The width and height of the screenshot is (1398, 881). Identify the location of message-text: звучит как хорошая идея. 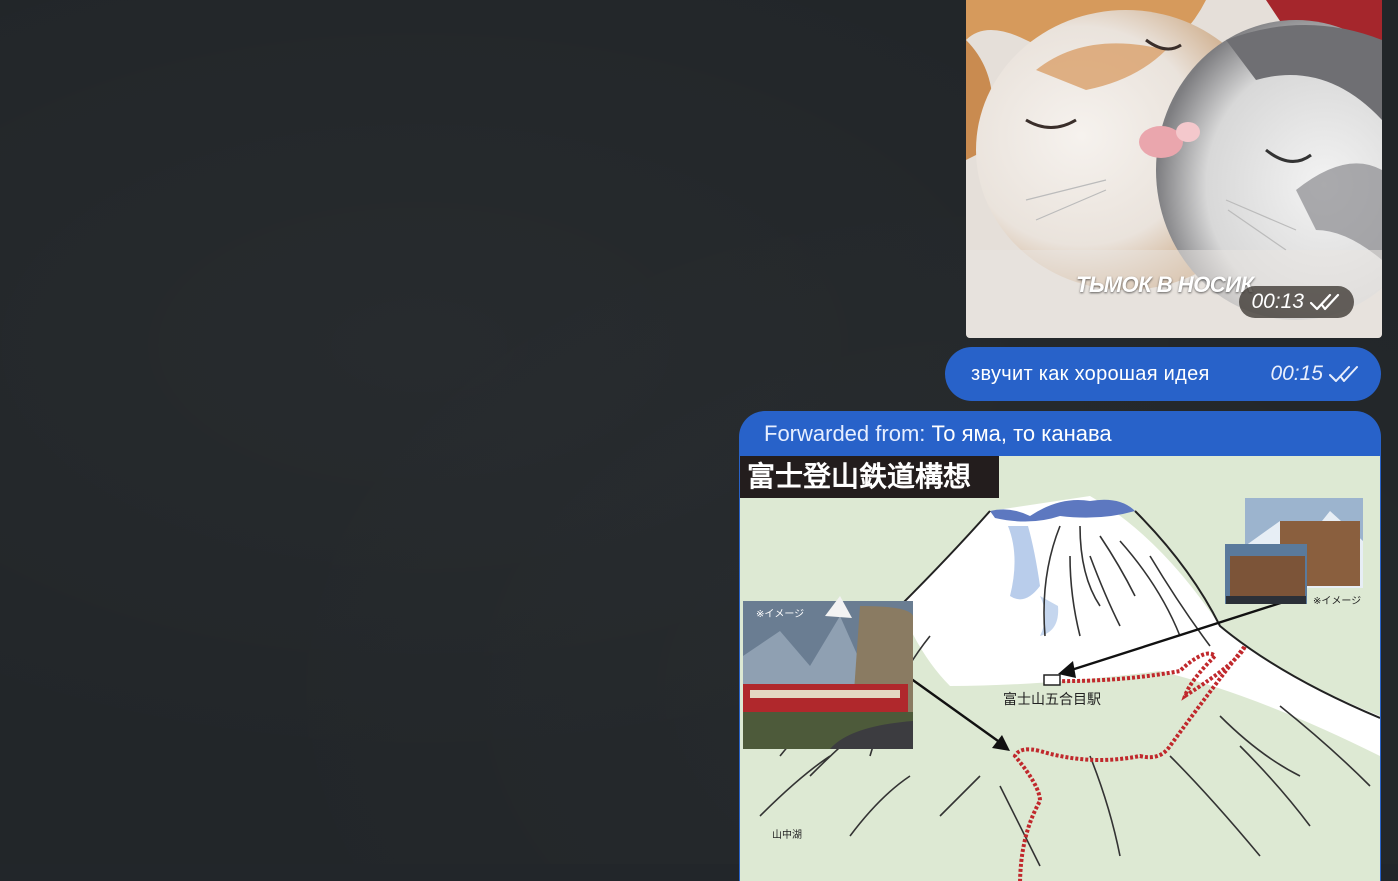
(1090, 373).